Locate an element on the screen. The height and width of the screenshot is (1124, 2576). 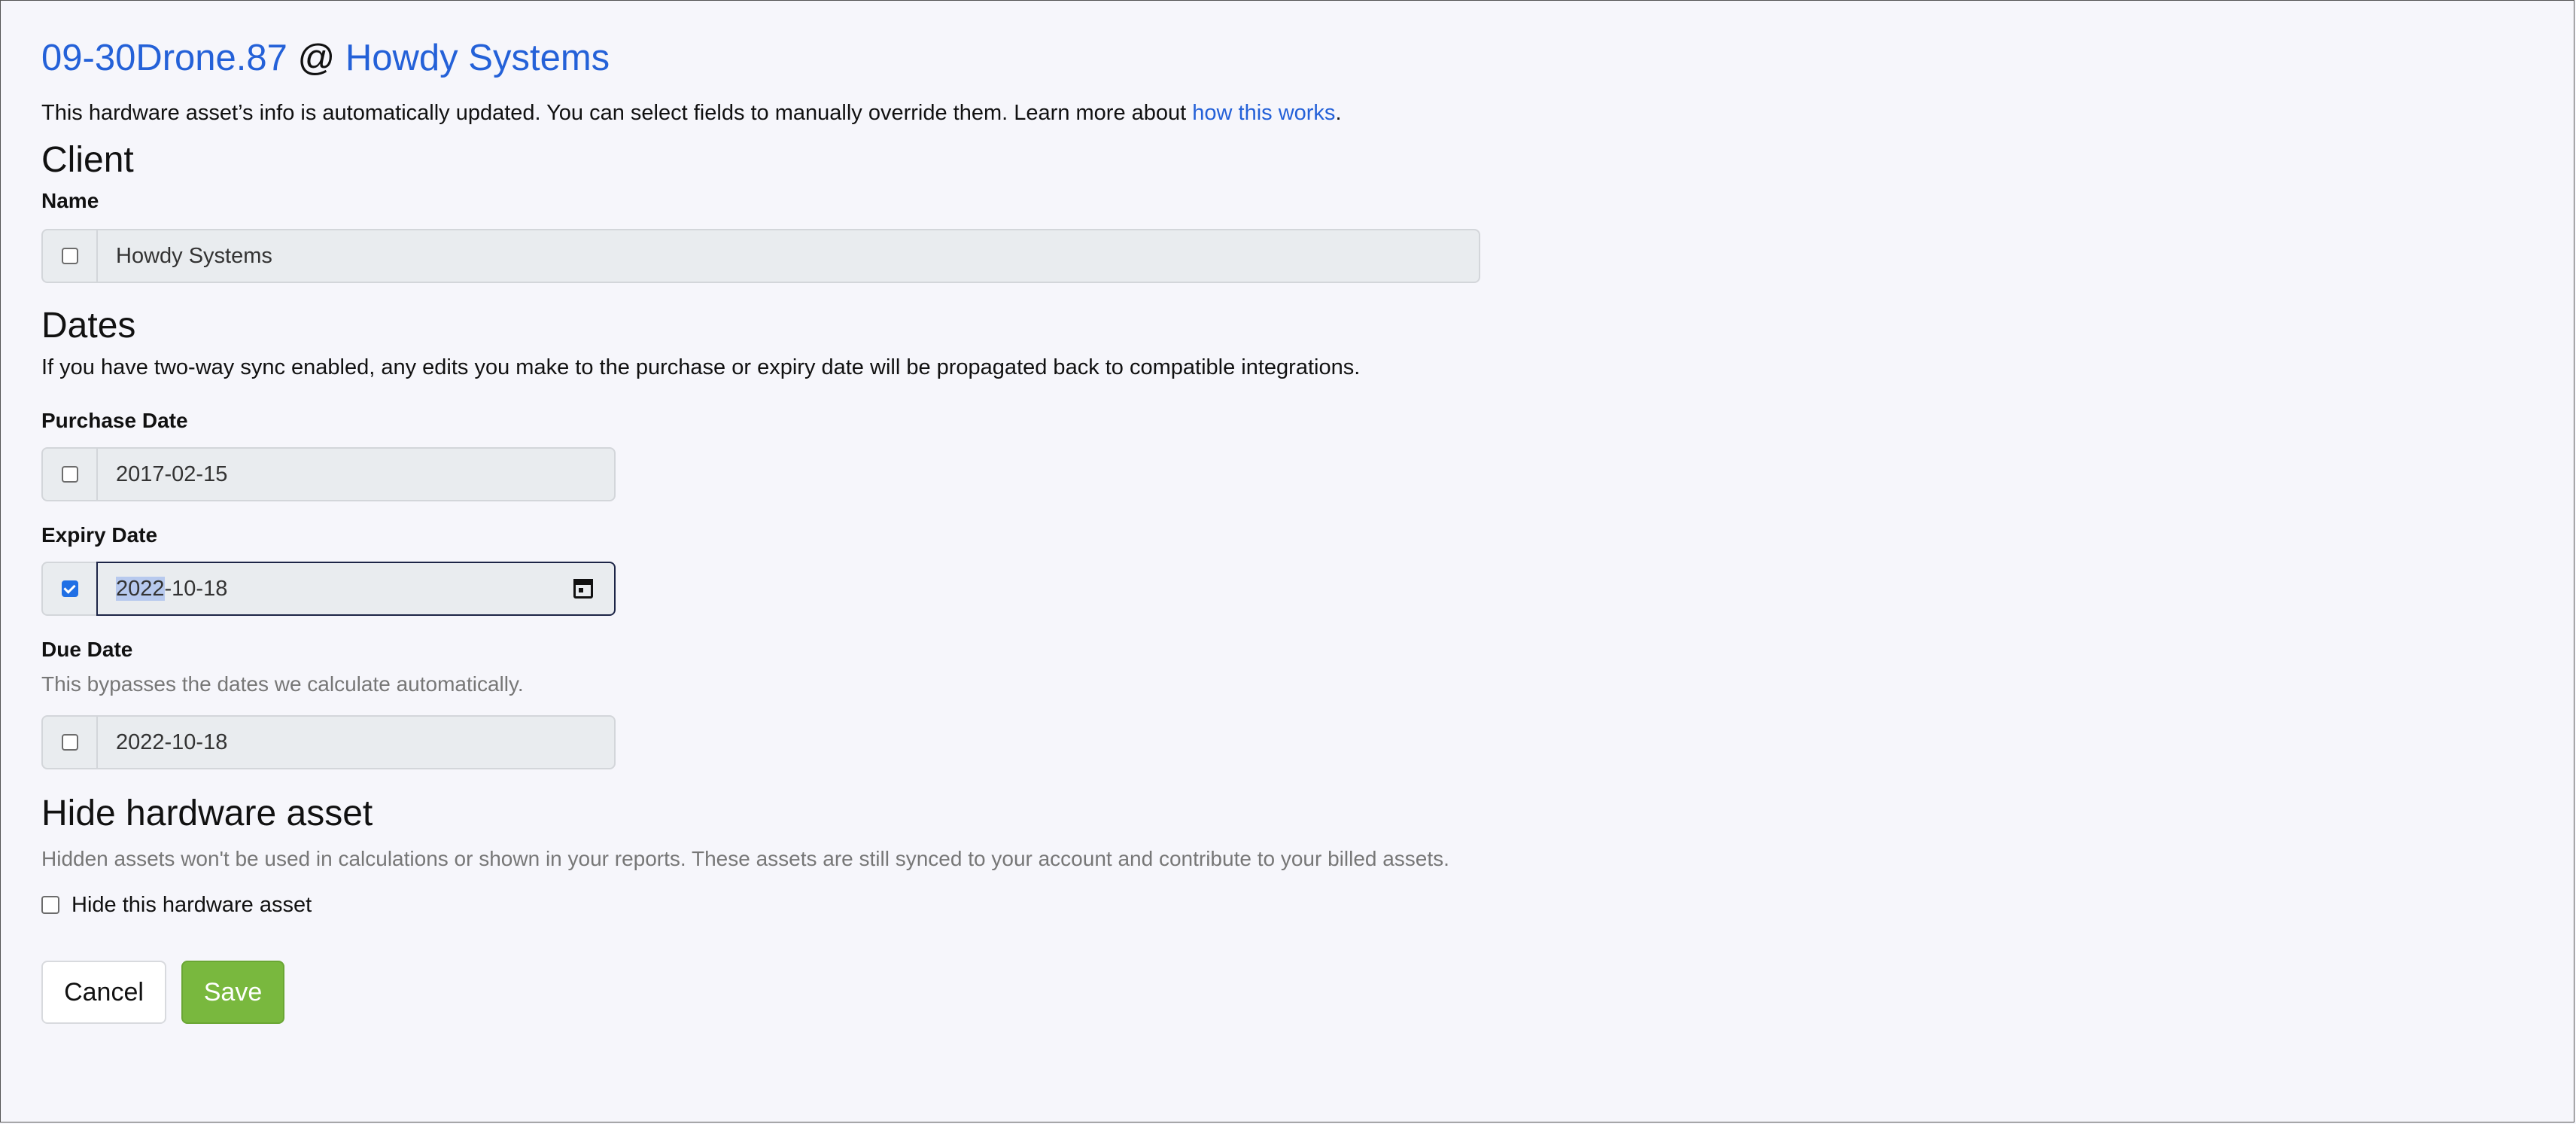
client-name-override-checkbox is located at coordinates (69, 256).